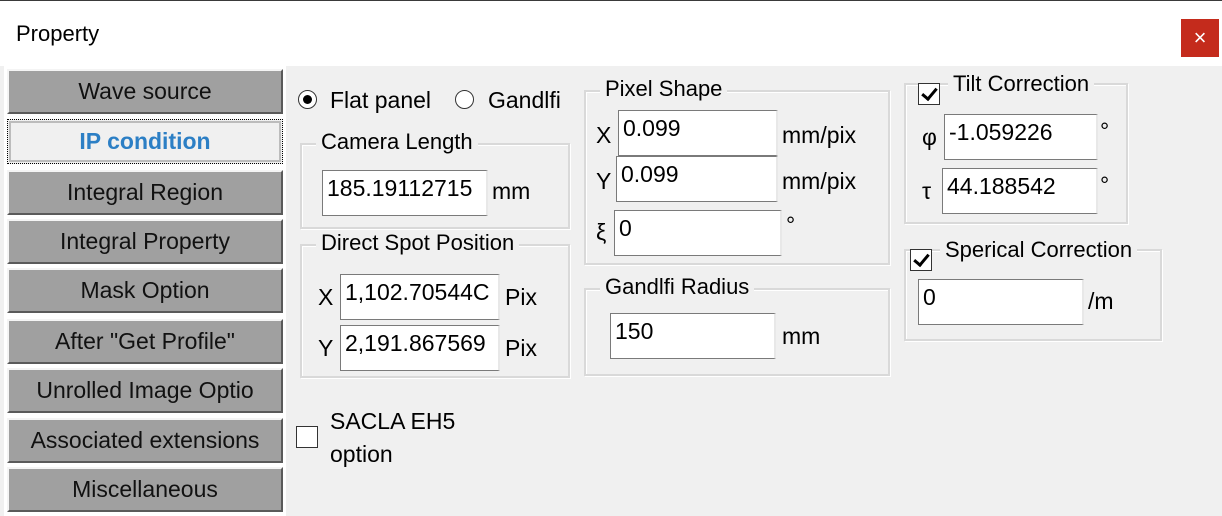  I want to click on pixel-xi-unit: °, so click(791, 225).